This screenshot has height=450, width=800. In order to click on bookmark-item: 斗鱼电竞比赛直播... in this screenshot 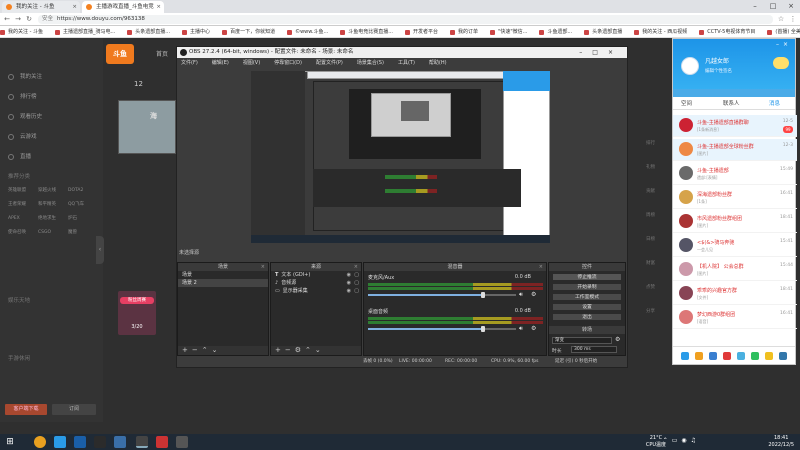, I will do `click(366, 31)`.